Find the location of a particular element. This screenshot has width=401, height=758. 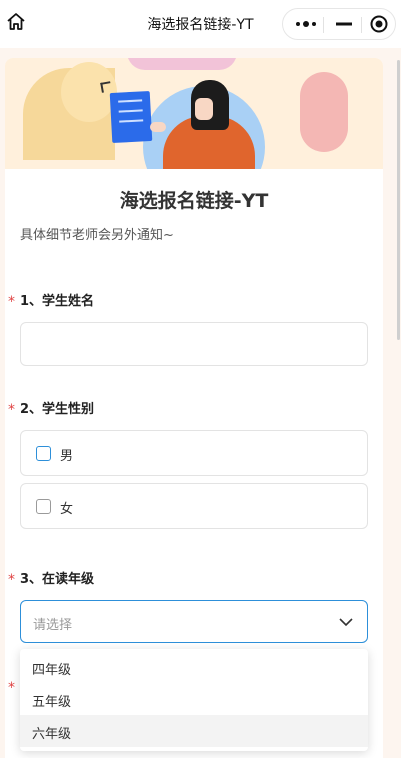

gender-option-male: 男 is located at coordinates (194, 453).